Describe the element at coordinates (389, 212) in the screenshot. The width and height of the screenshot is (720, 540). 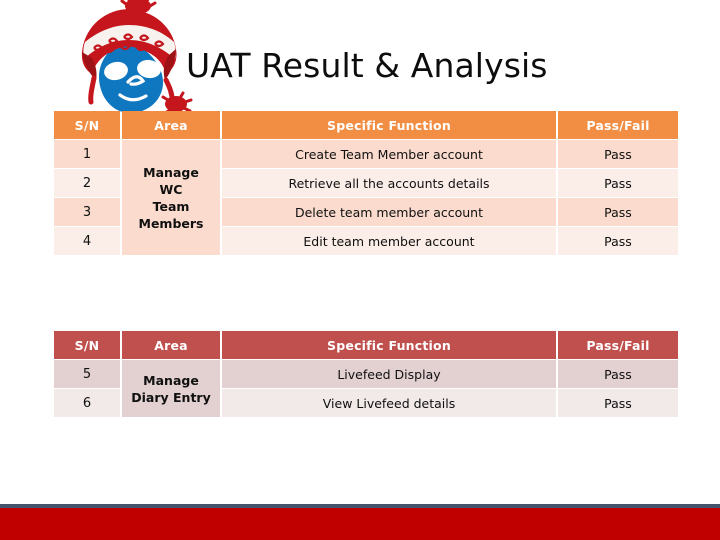
I see `cell-function: Delete team member account` at that location.